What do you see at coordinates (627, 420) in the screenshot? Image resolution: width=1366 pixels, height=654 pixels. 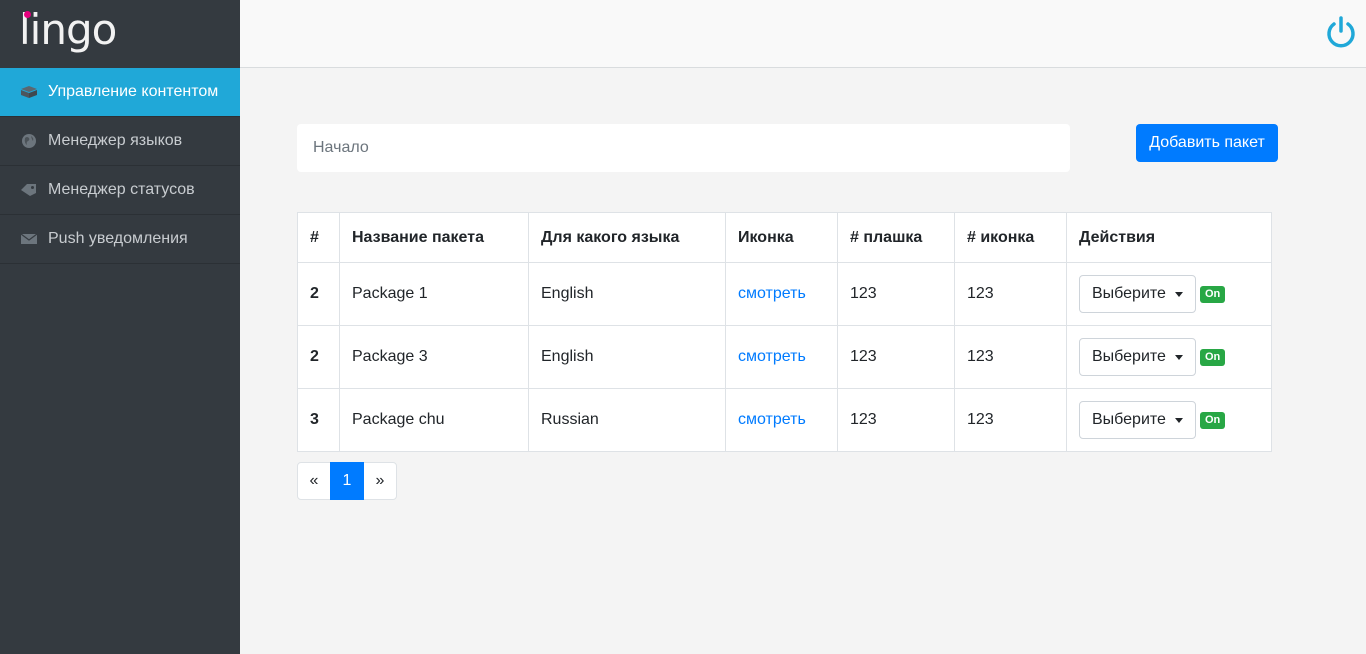 I see `cell-language: Russian` at bounding box center [627, 420].